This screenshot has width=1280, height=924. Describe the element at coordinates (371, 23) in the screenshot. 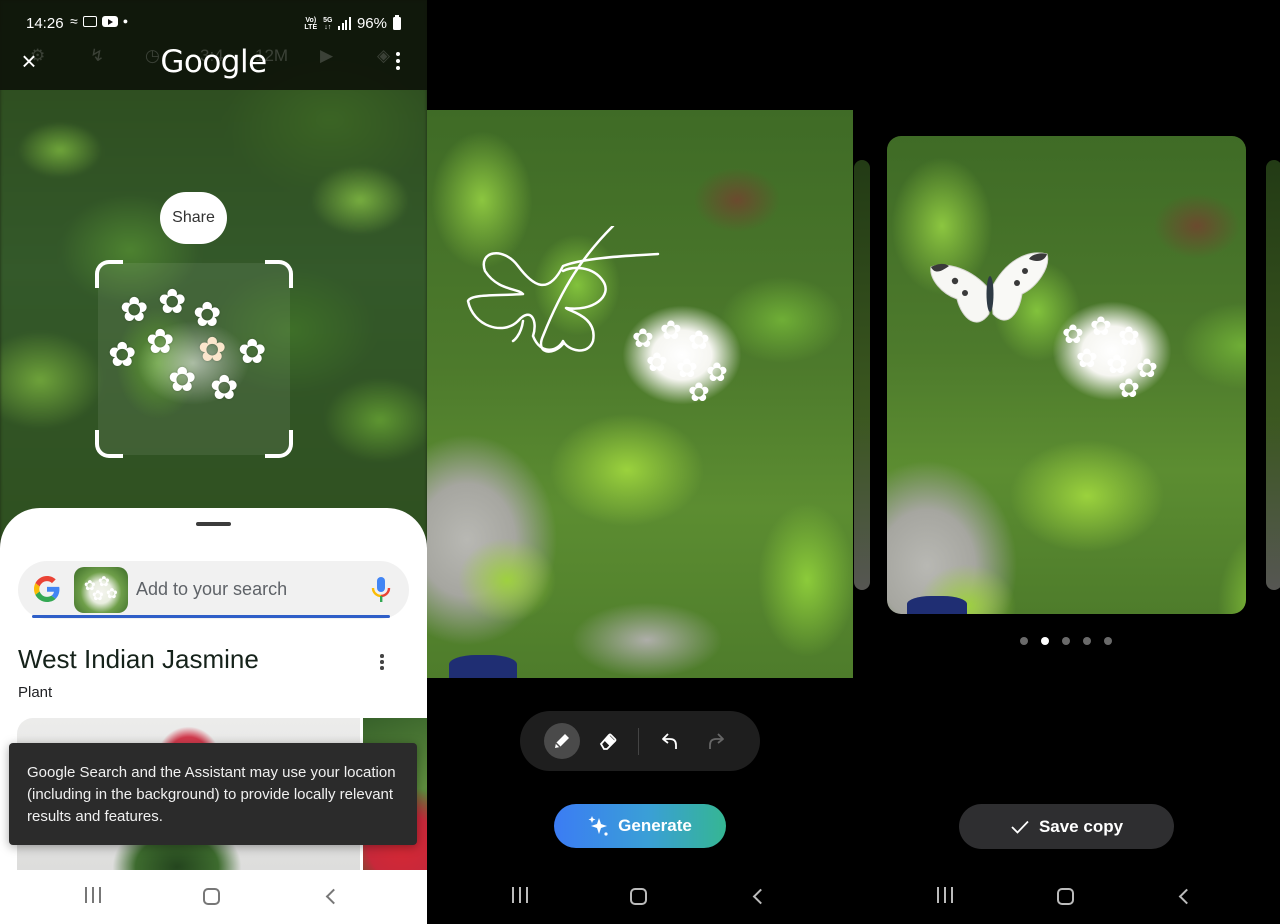

I see `battery-percent: 96%` at that location.